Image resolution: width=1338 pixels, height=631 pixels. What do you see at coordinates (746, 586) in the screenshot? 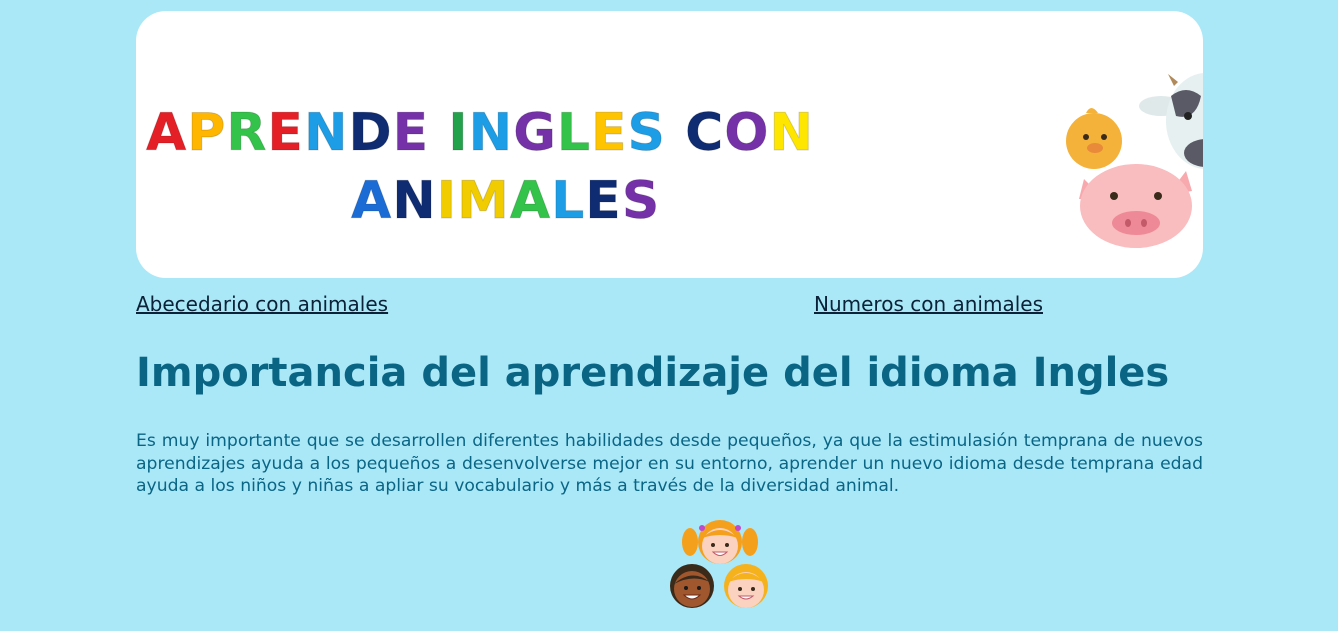
I see `blond-boy-face-icon` at bounding box center [746, 586].